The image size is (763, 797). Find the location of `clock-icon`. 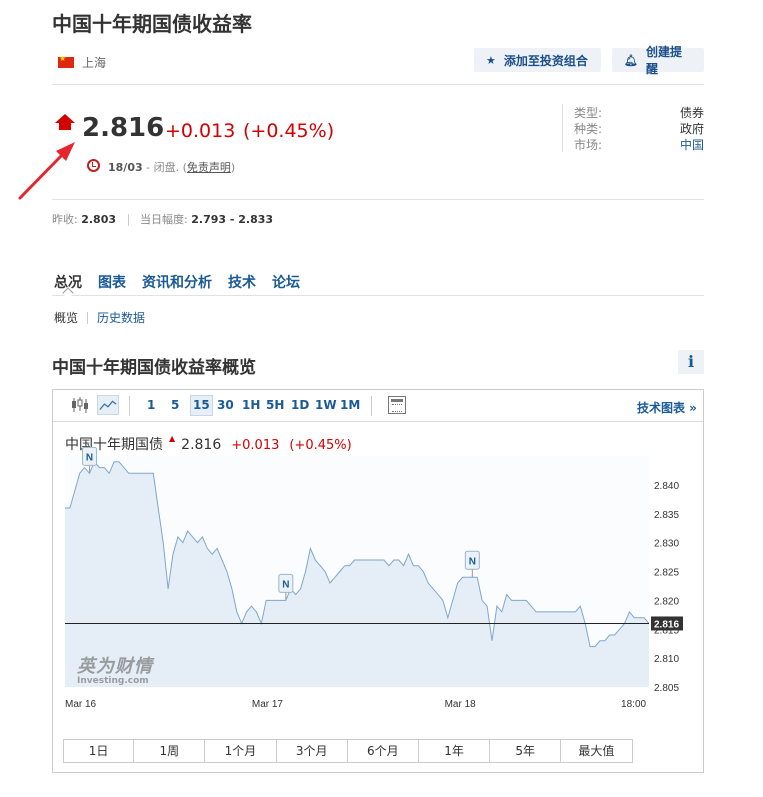

clock-icon is located at coordinates (93, 165).